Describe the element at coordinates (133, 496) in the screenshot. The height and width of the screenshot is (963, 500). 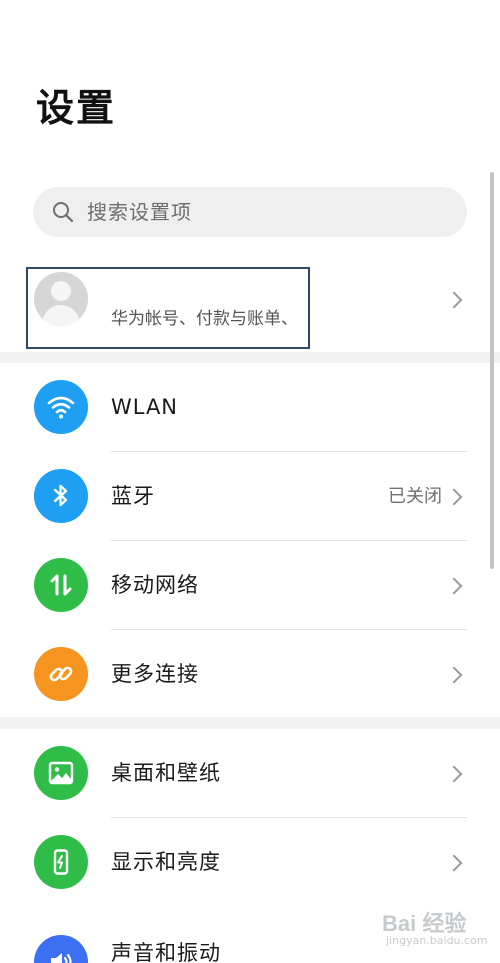
I see `row-label: 蓝牙` at that location.